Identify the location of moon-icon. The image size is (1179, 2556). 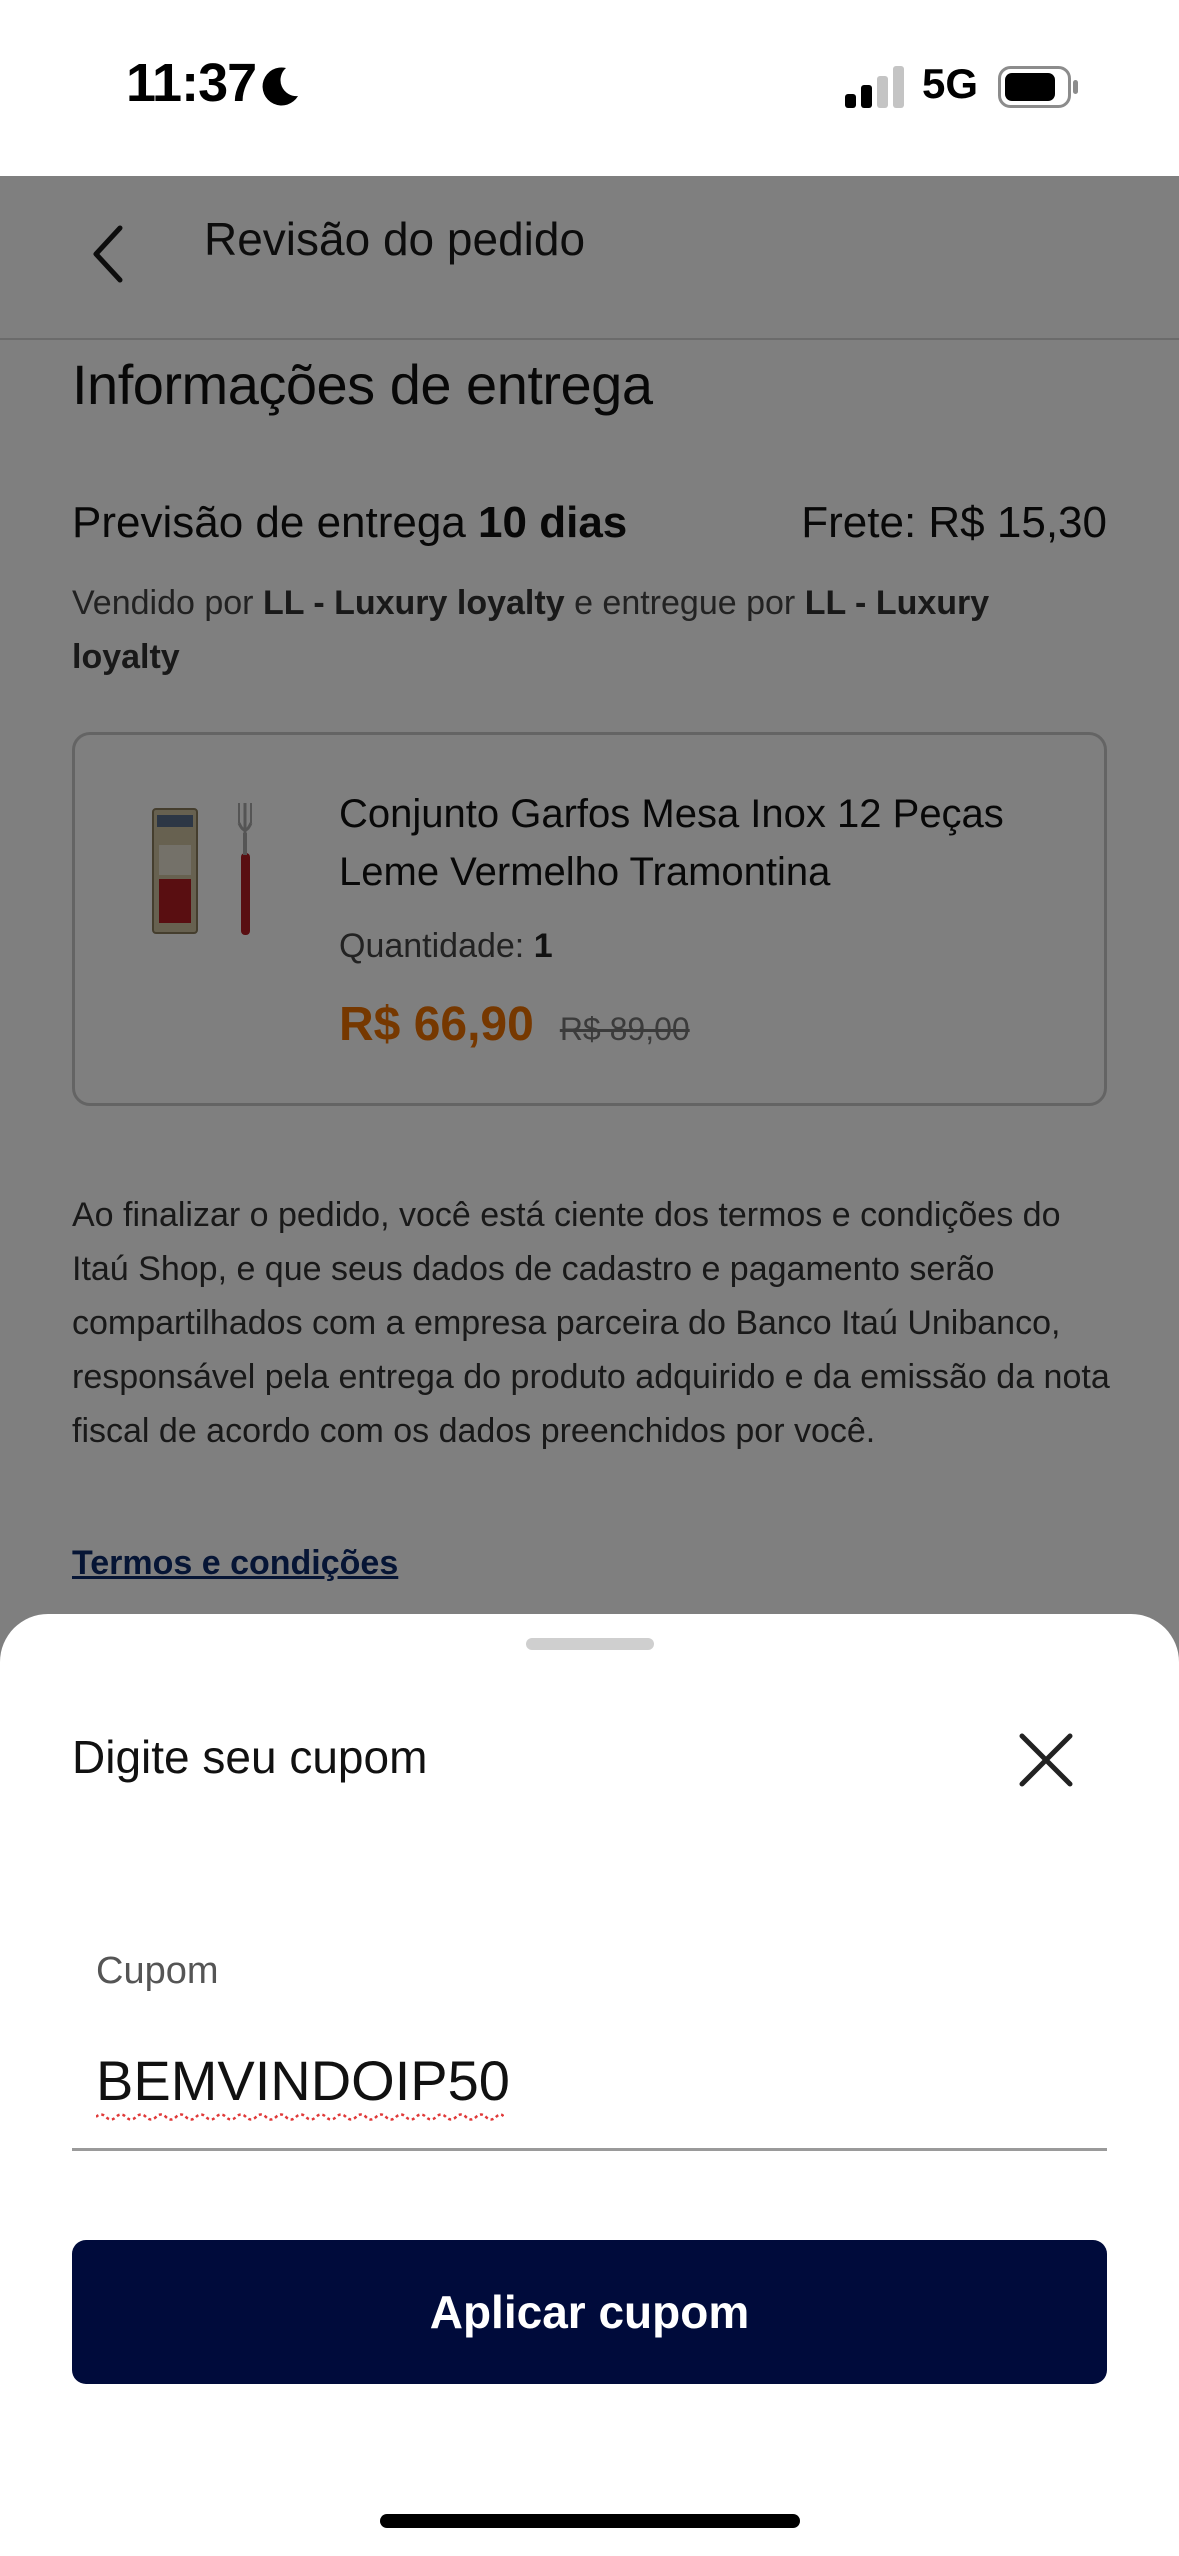
(280, 86).